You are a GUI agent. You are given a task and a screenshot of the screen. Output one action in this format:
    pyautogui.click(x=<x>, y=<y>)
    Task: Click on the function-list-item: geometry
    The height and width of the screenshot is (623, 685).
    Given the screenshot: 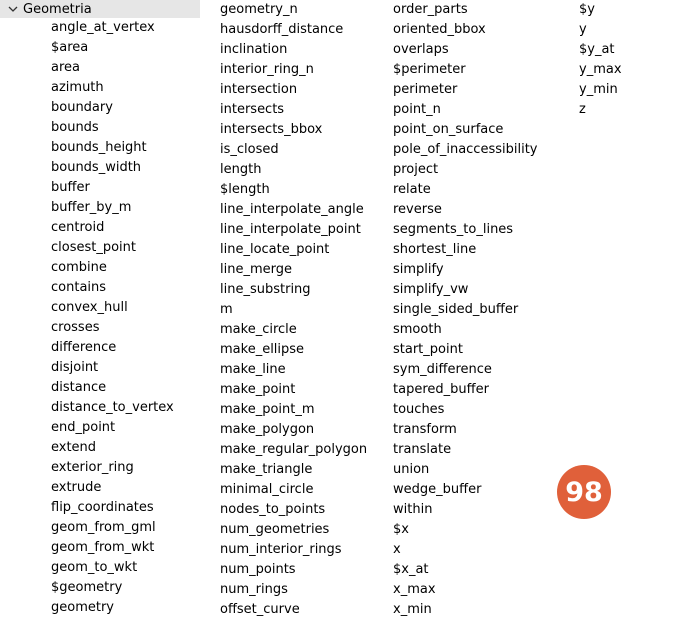 What is the action you would take?
    pyautogui.click(x=112, y=608)
    